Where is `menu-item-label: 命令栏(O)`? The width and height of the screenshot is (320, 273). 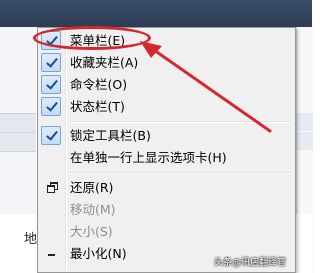
menu-item-label: 命令栏(O) is located at coordinates (99, 84).